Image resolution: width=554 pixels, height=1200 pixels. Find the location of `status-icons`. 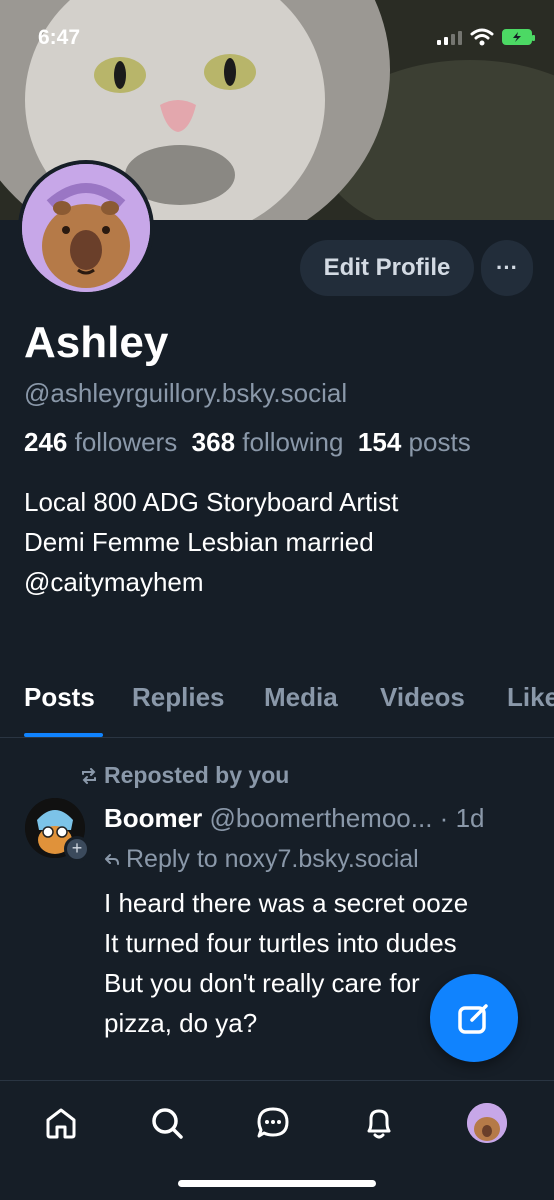

status-icons is located at coordinates (486, 37).